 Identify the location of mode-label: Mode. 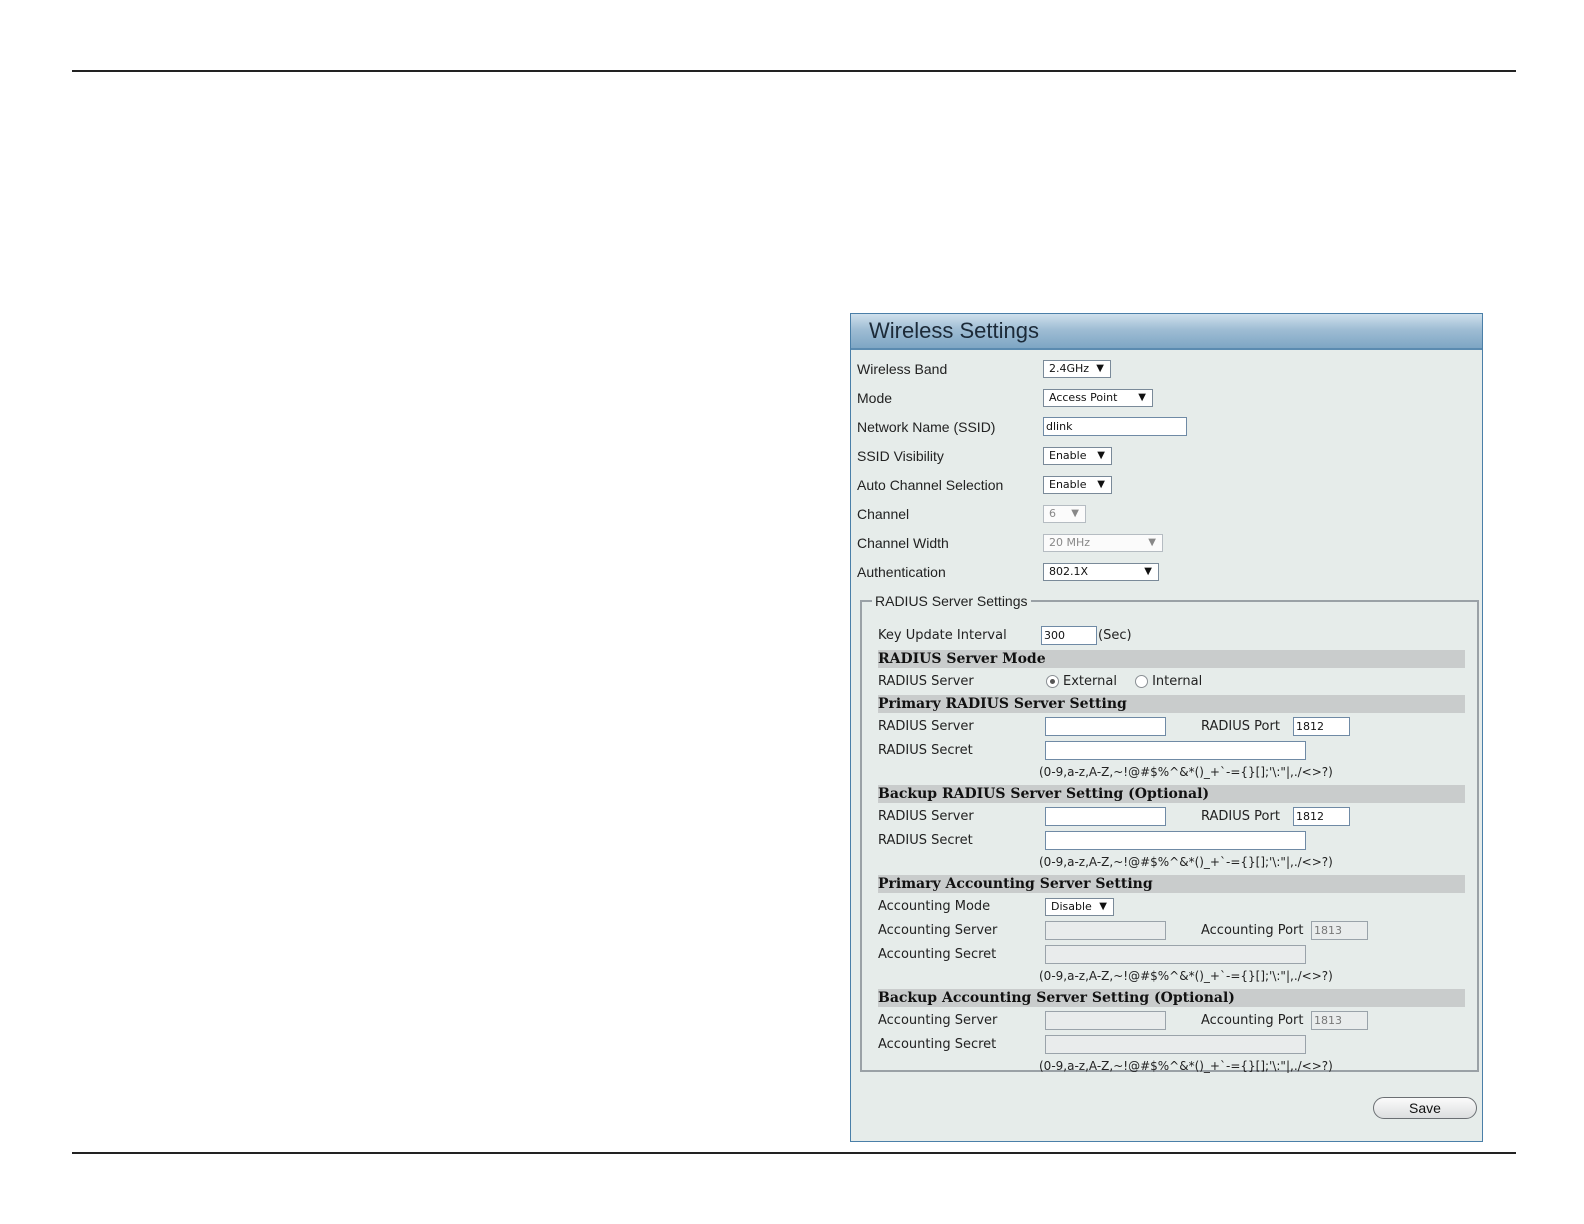
(875, 398).